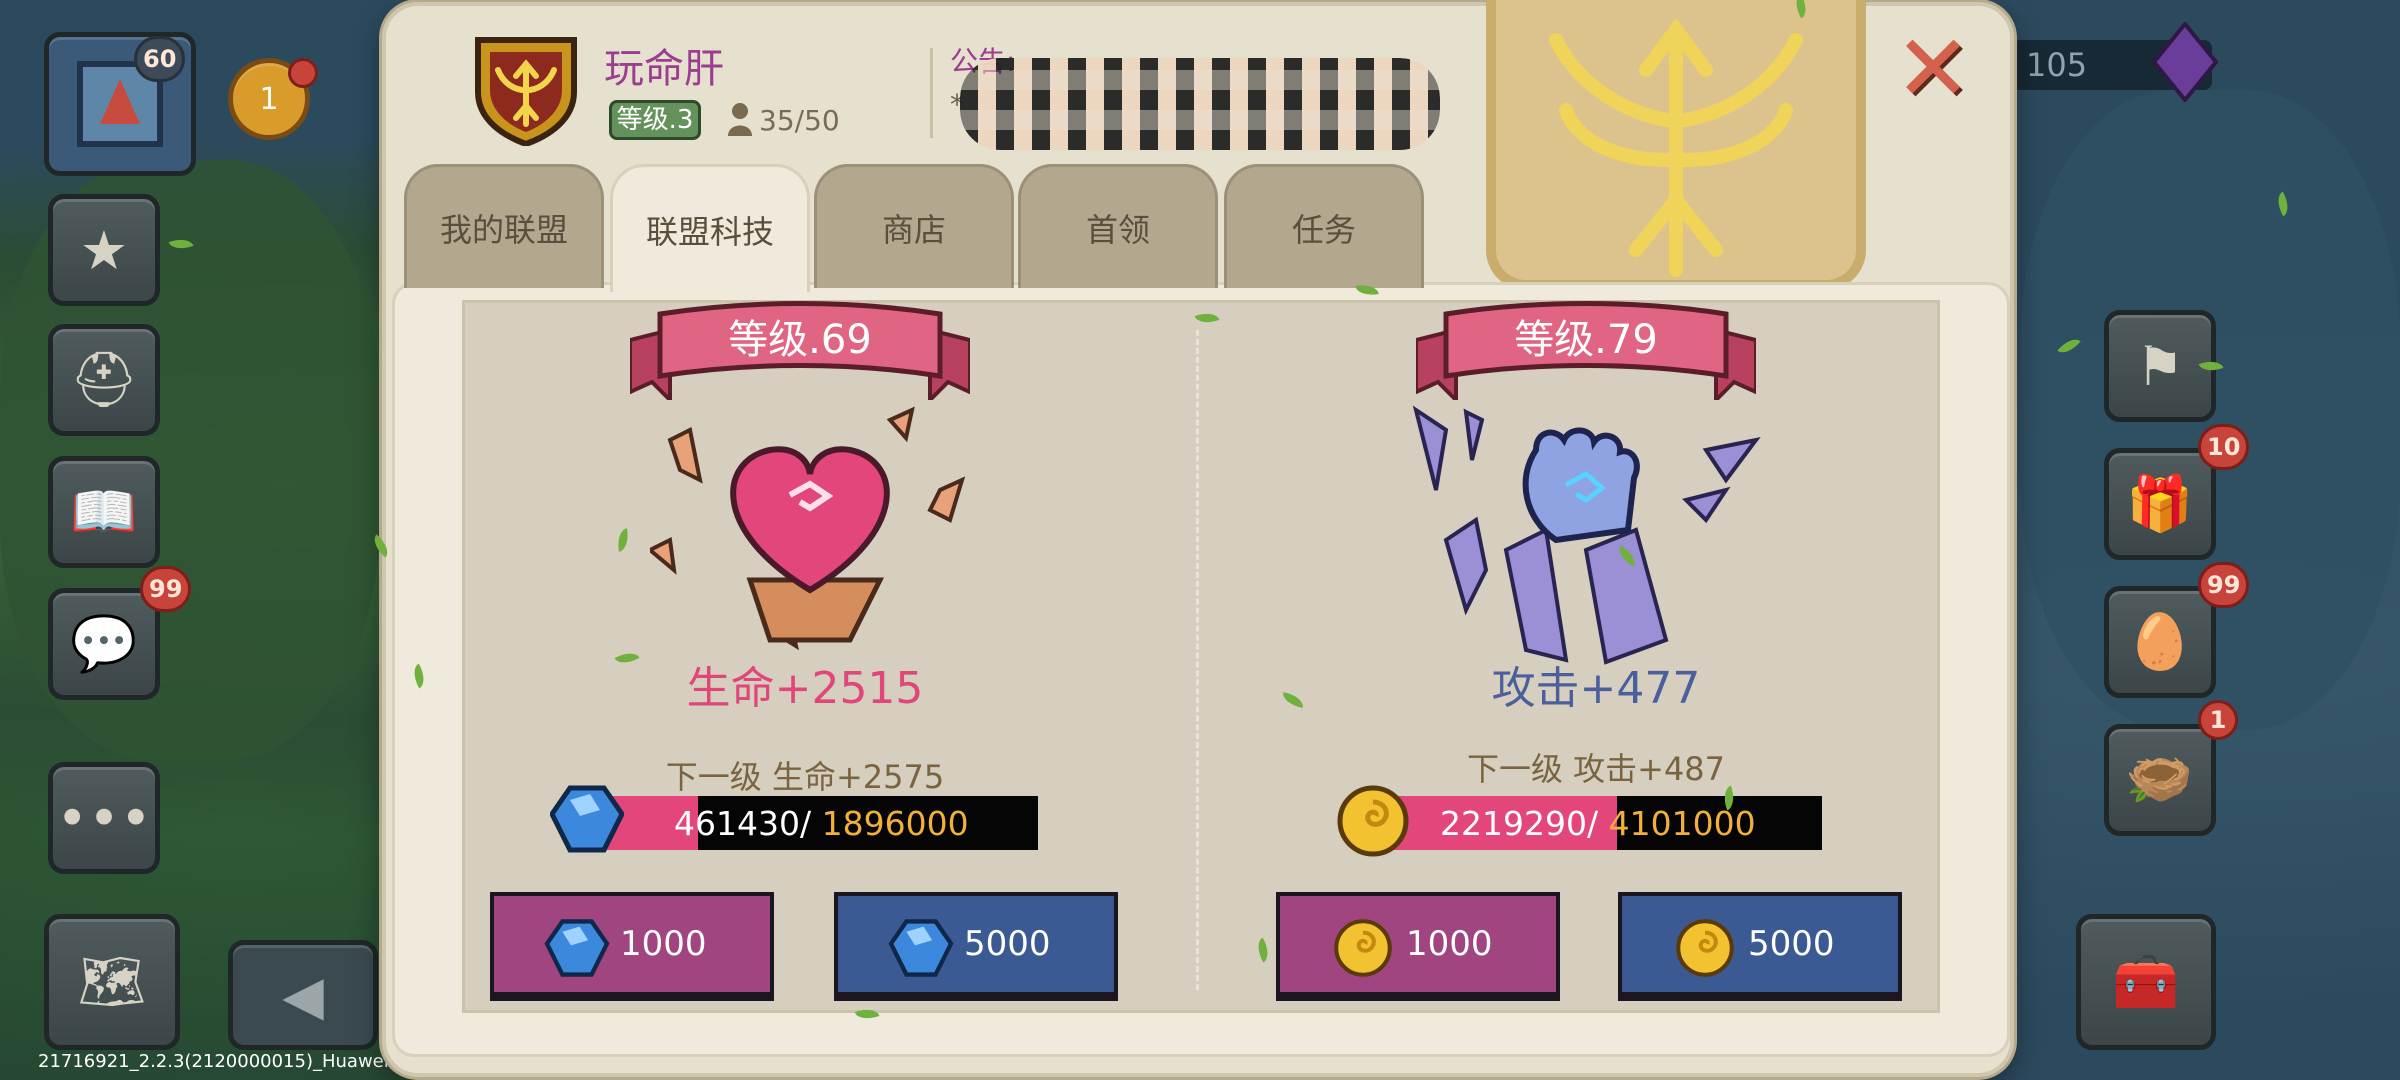 This screenshot has height=1080, width=2400. I want to click on chat-button: 💬, so click(104, 644).